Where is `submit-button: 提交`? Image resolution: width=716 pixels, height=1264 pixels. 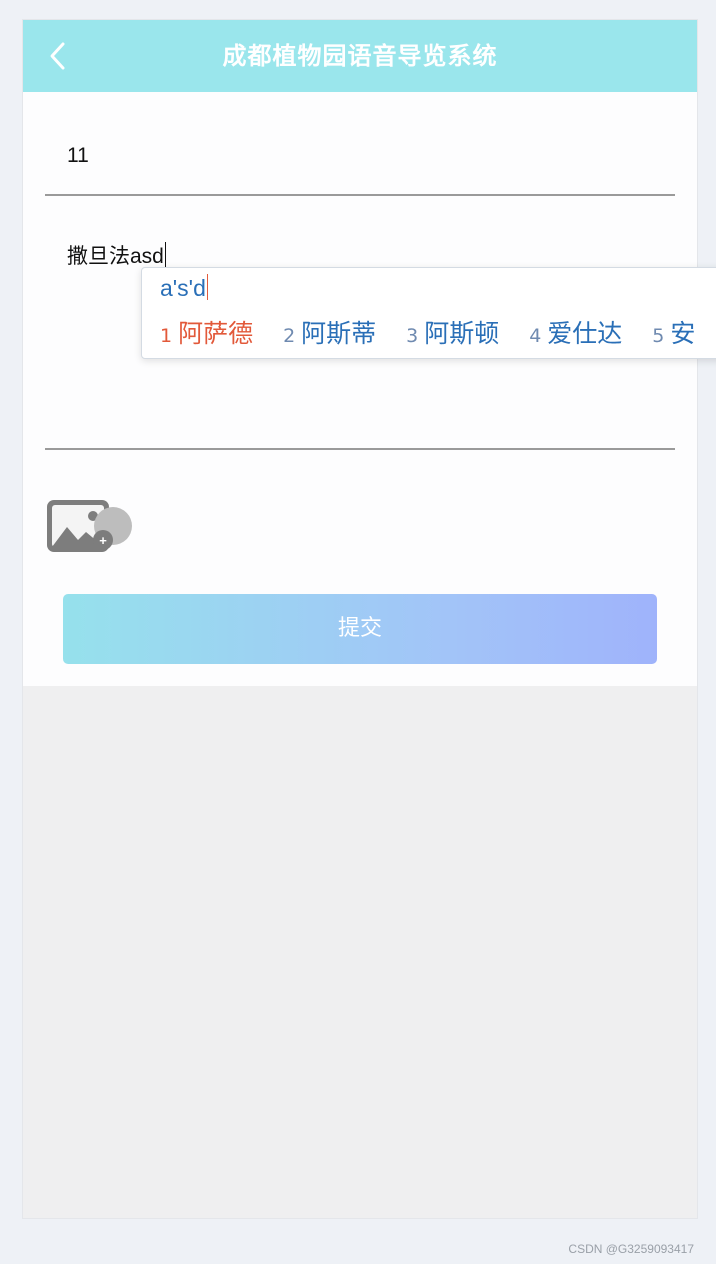 submit-button: 提交 is located at coordinates (360, 629).